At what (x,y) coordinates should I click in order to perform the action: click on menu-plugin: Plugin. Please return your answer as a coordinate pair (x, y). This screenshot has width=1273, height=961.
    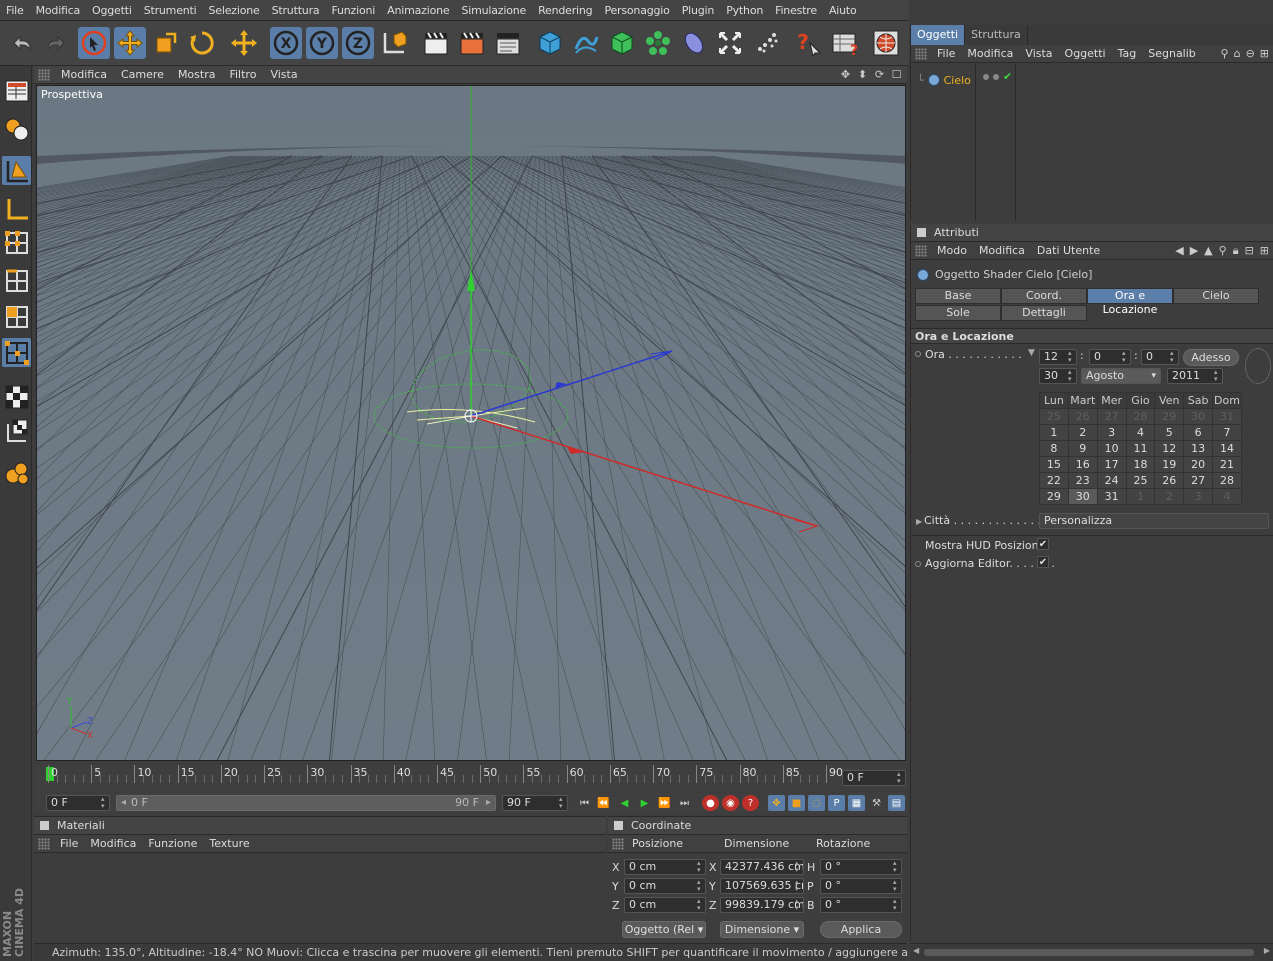
    Looking at the image, I should click on (698, 10).